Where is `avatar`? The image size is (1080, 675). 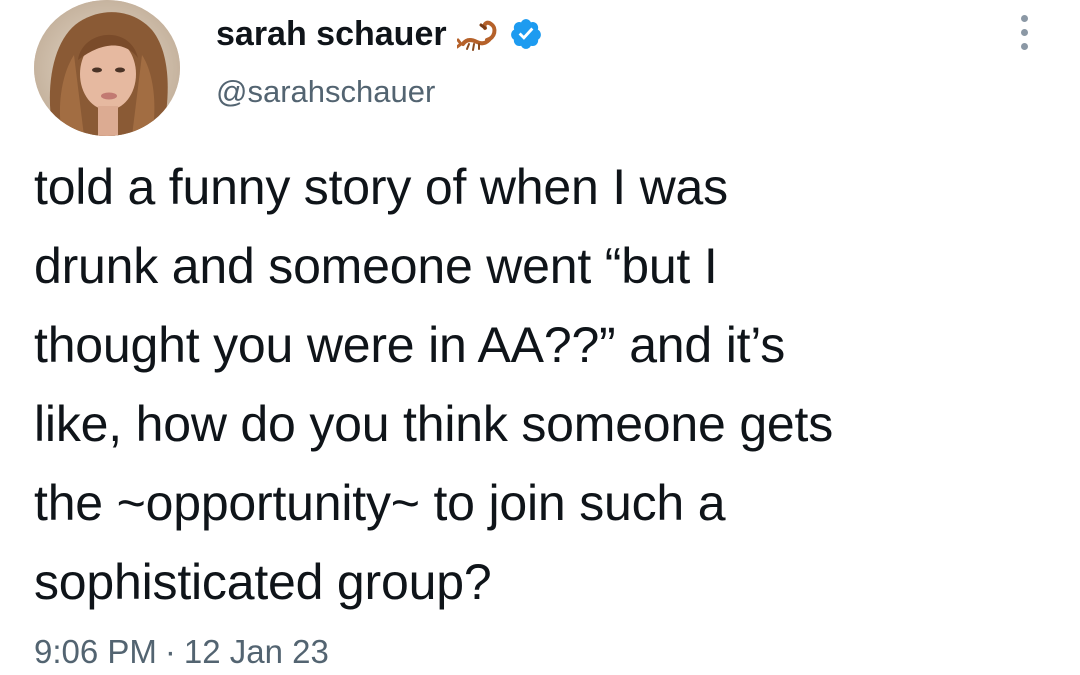
avatar is located at coordinates (107, 68).